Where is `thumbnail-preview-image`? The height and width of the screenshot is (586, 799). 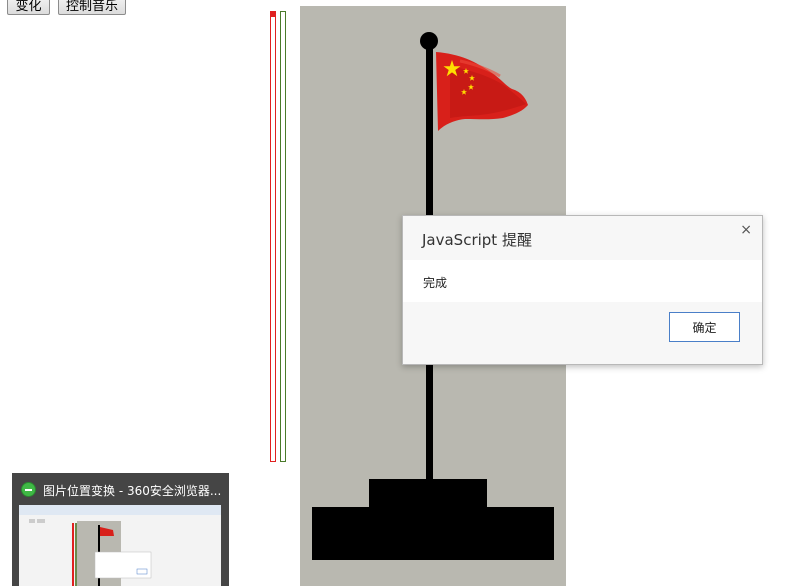
thumbnail-preview-image is located at coordinates (120, 545).